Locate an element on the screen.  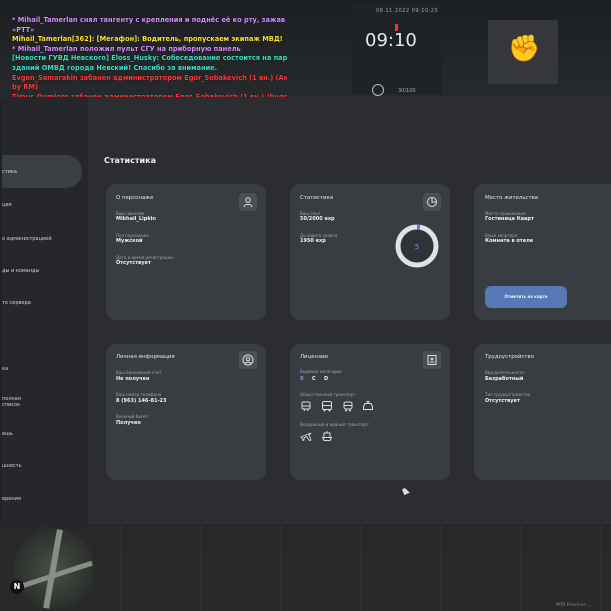
hud-badge-icon is located at coordinates (378, 90).